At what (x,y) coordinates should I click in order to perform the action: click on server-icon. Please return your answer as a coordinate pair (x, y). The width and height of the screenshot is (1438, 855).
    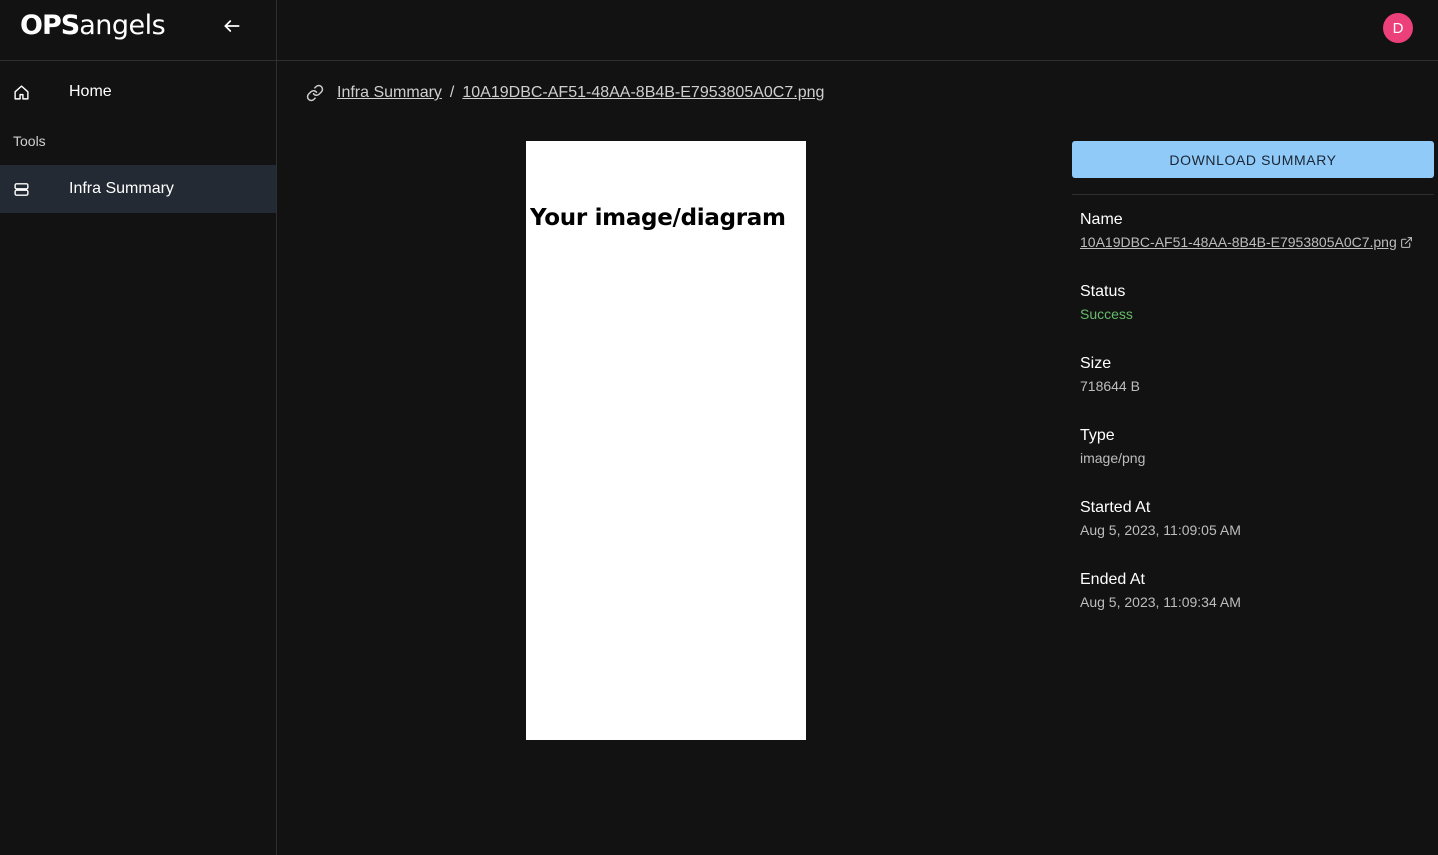
    Looking at the image, I should click on (21, 189).